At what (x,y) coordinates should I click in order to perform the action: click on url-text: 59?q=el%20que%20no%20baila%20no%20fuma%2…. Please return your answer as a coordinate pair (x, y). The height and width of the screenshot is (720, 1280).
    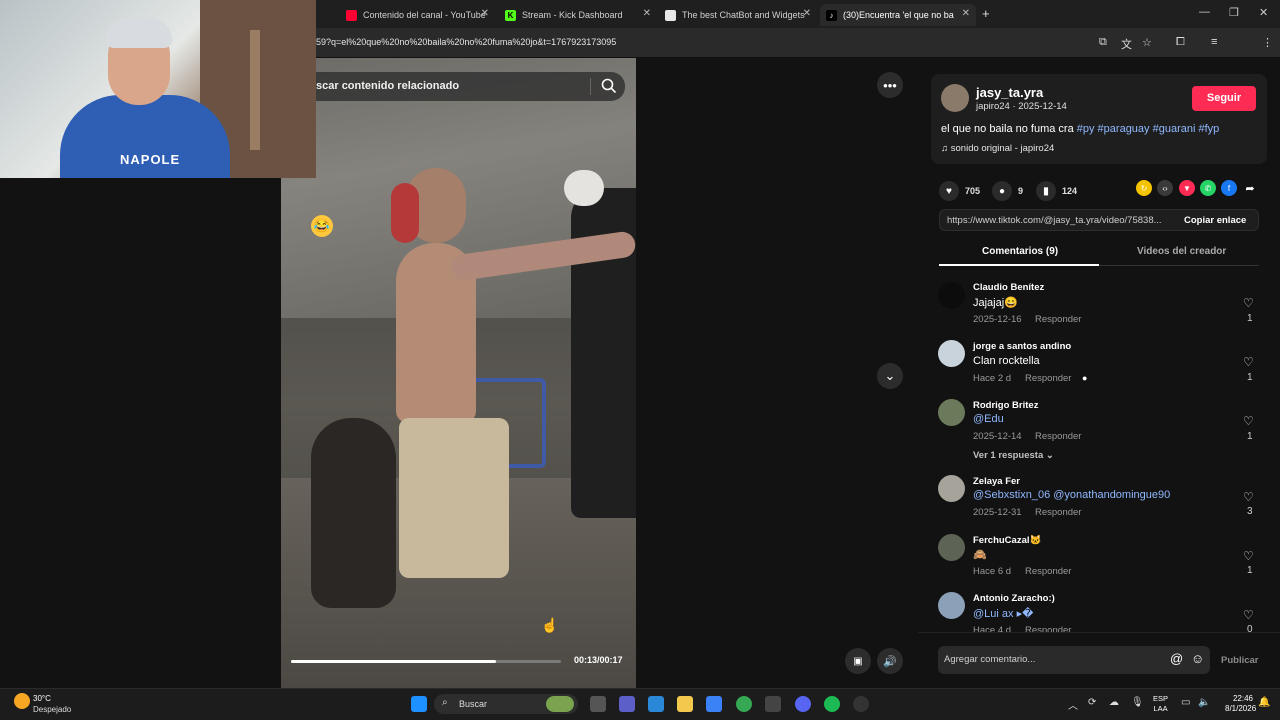
    Looking at the image, I should click on (466, 42).